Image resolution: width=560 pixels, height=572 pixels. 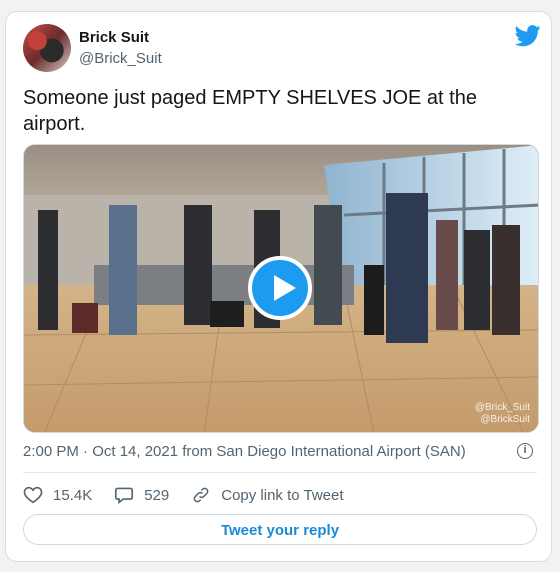 I want to click on twitter-bird-icon, so click(x=528, y=36).